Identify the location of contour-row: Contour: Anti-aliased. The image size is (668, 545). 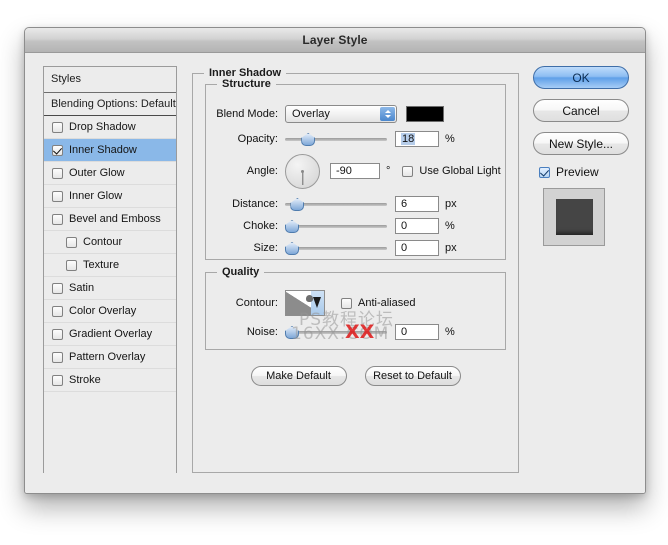
(310, 303).